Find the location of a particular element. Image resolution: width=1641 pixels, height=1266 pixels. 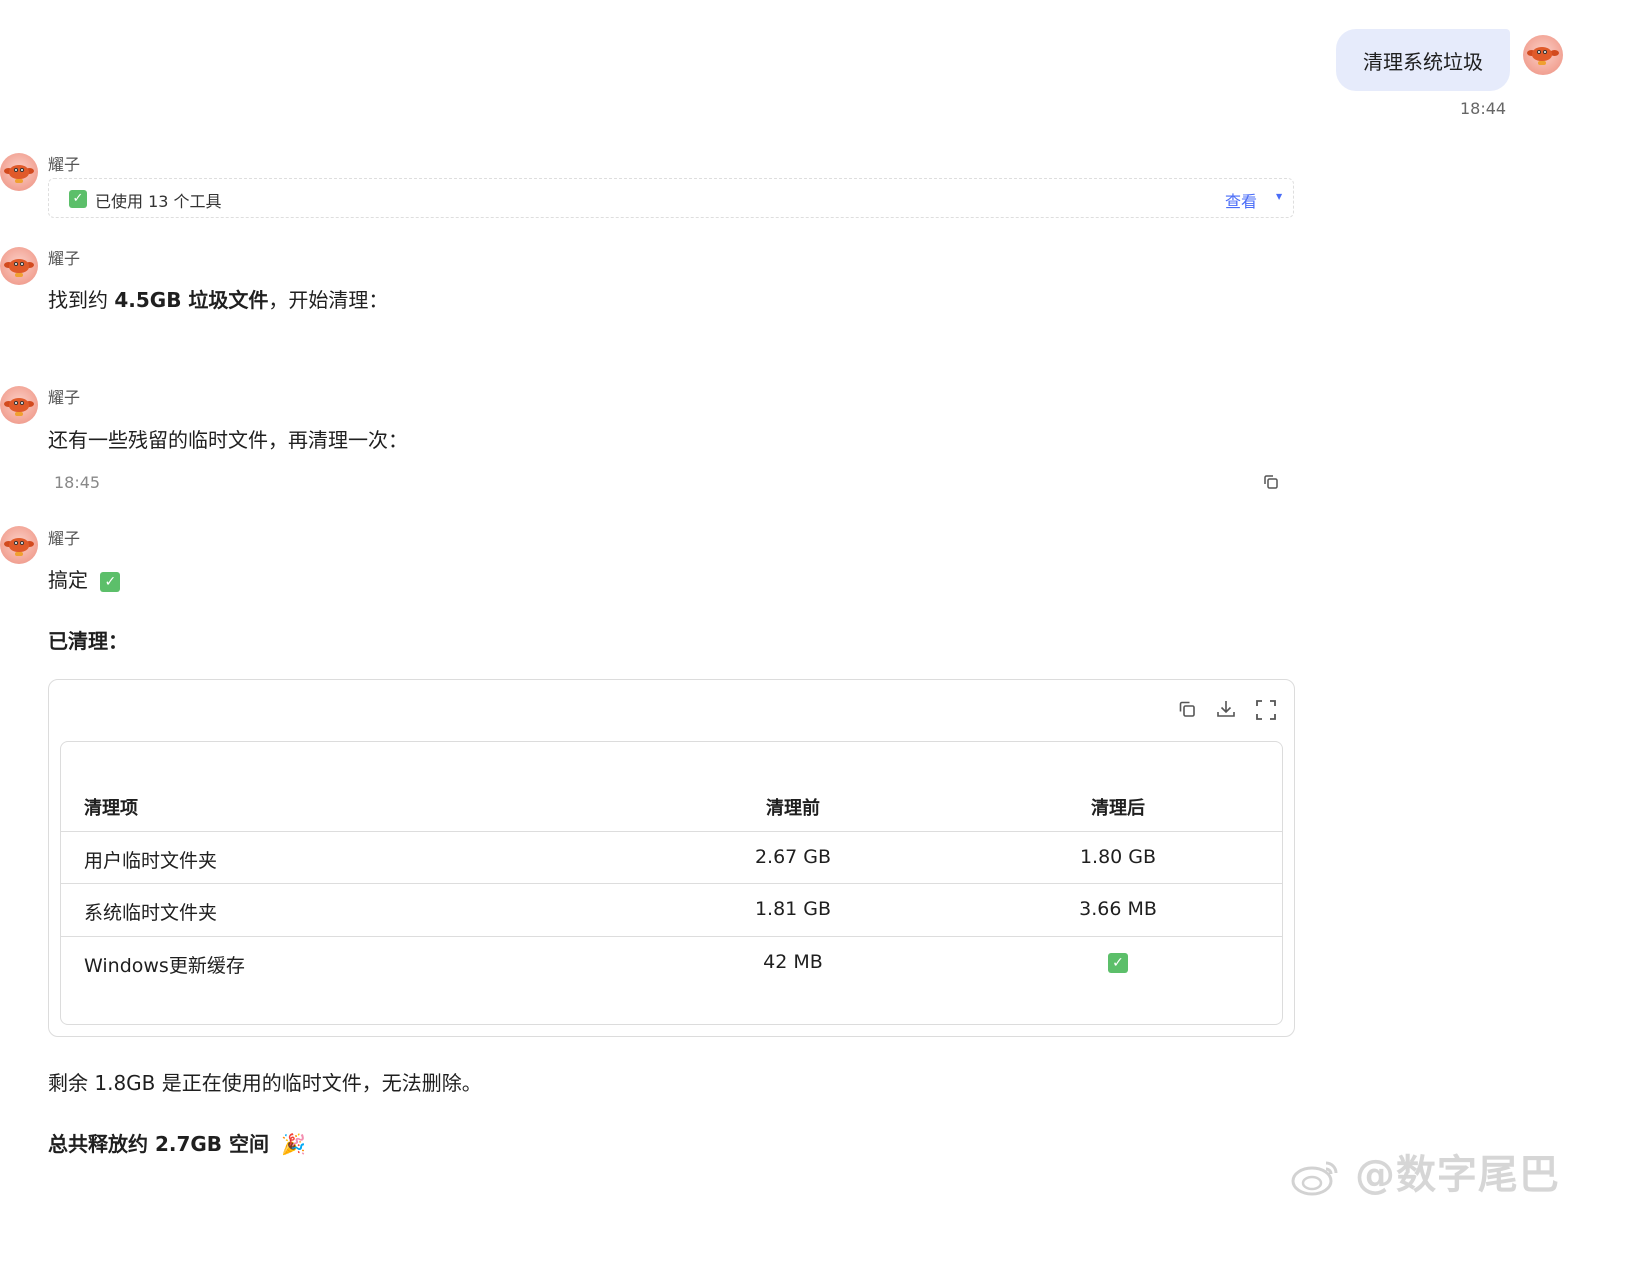

table-cell: 系统临时文件夹 is located at coordinates (151, 913).